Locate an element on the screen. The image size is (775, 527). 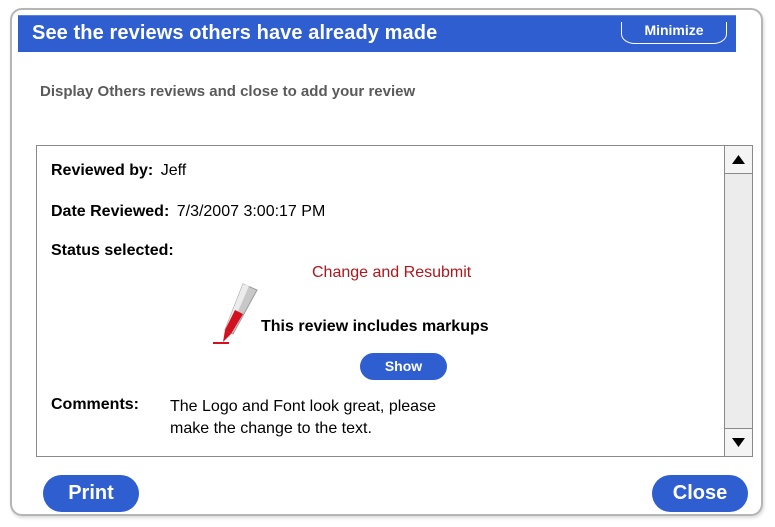
arrow-down-icon is located at coordinates (738, 442).